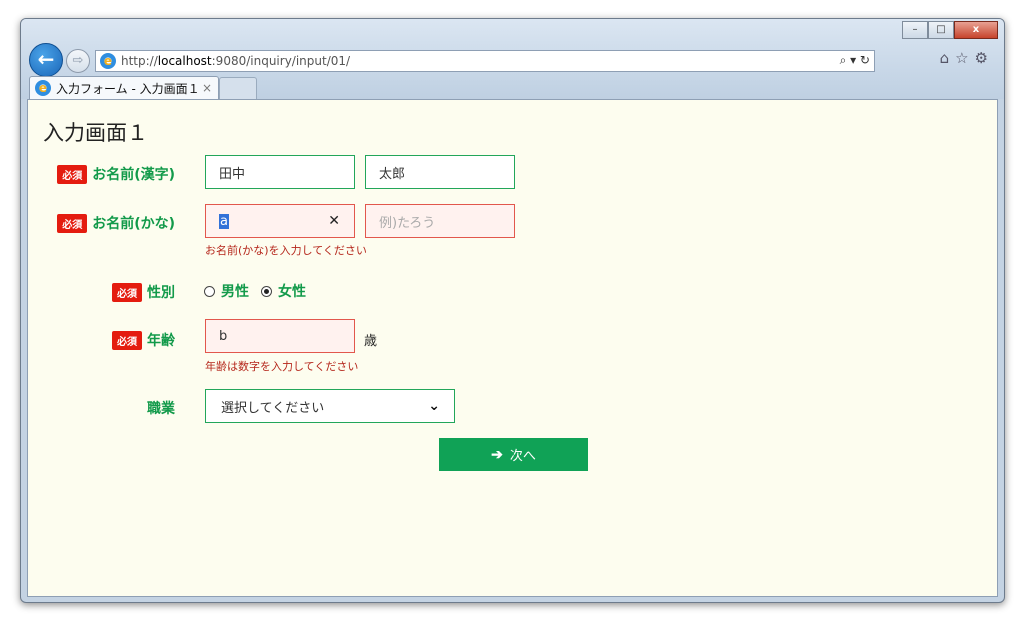  What do you see at coordinates (209, 291) in the screenshot?
I see `gender-radio-male` at bounding box center [209, 291].